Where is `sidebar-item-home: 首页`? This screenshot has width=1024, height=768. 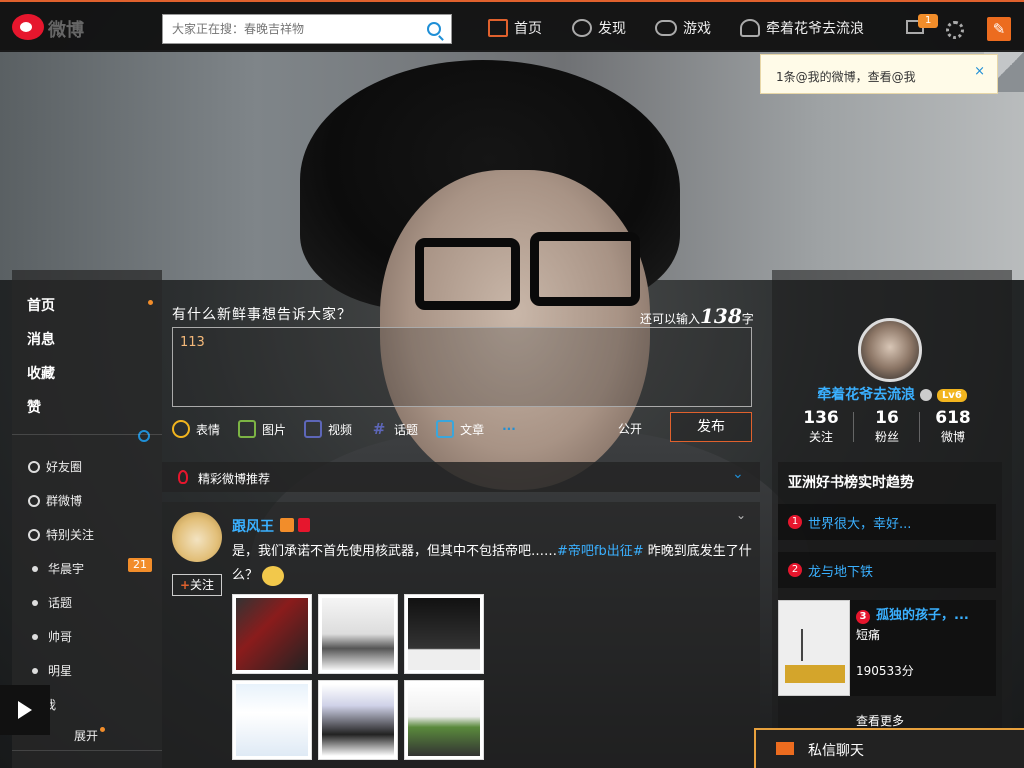
sidebar-item-home: 首页 is located at coordinates (41, 305).